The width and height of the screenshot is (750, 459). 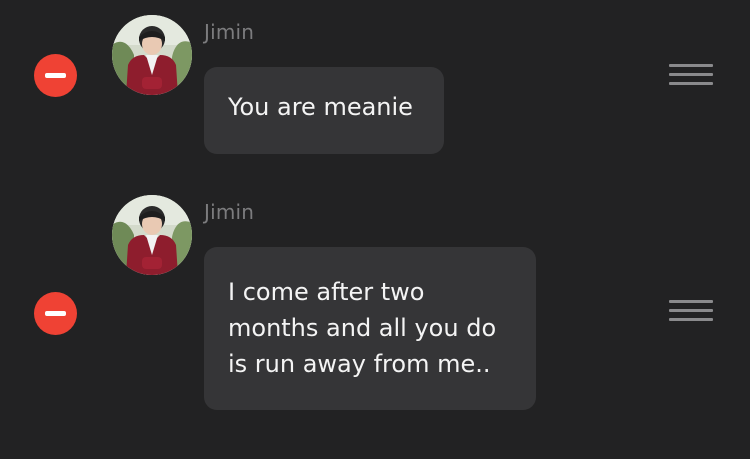 I want to click on message-text-line: I come after two, so click(x=326, y=292).